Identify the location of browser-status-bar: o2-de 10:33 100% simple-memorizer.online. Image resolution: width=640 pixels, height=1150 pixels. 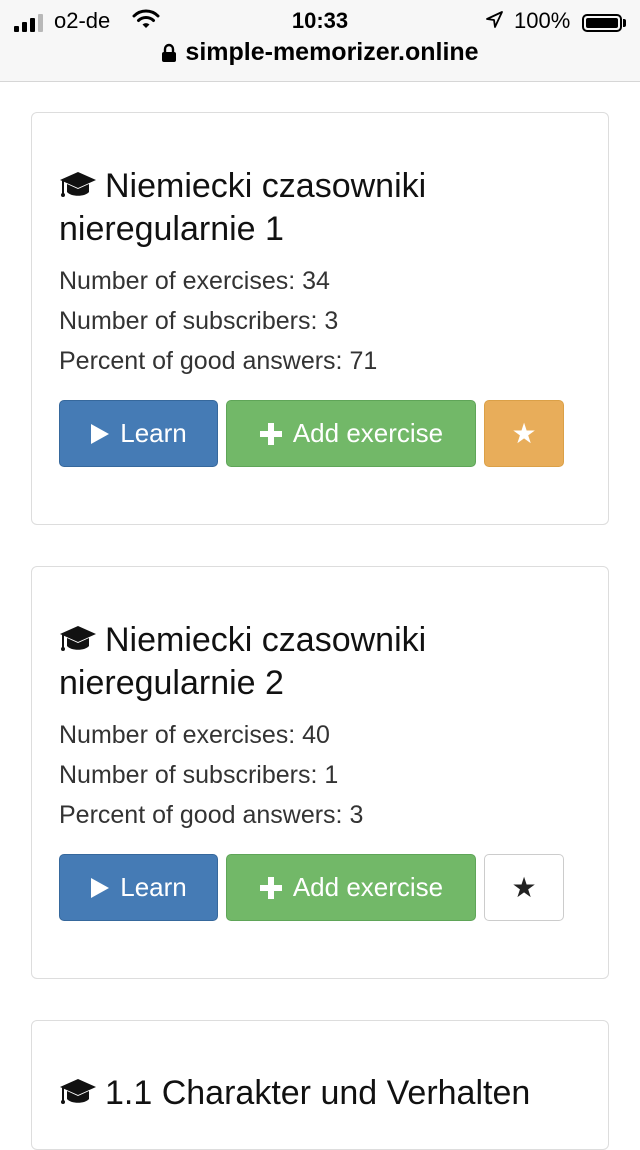
(320, 41).